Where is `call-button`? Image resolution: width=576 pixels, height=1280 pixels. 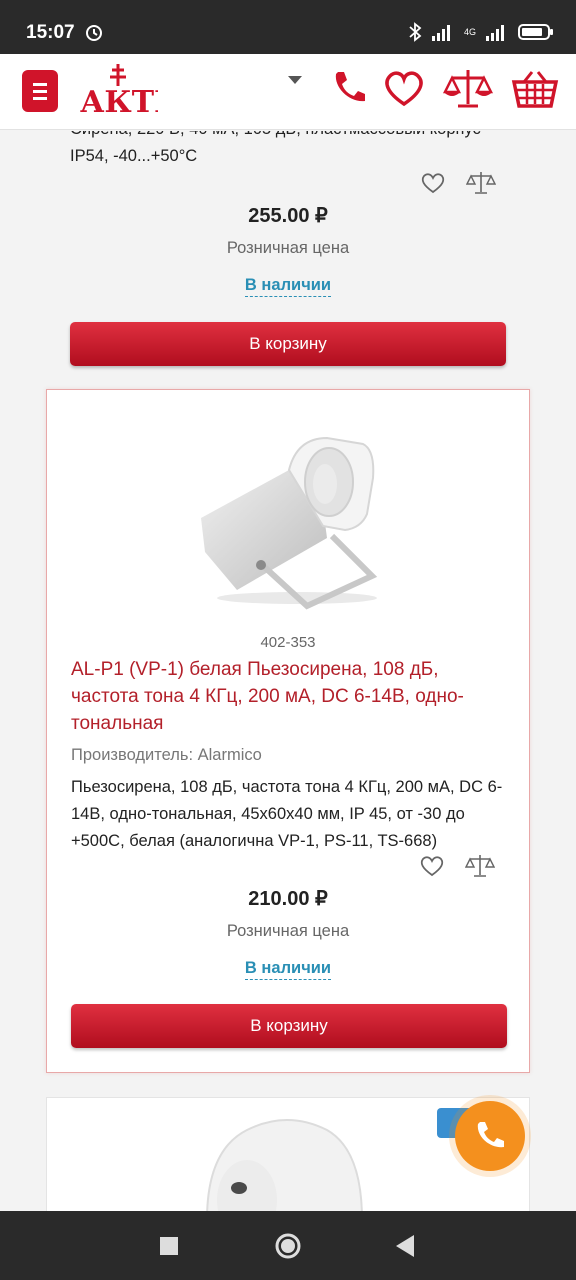 call-button is located at coordinates (490, 1136).